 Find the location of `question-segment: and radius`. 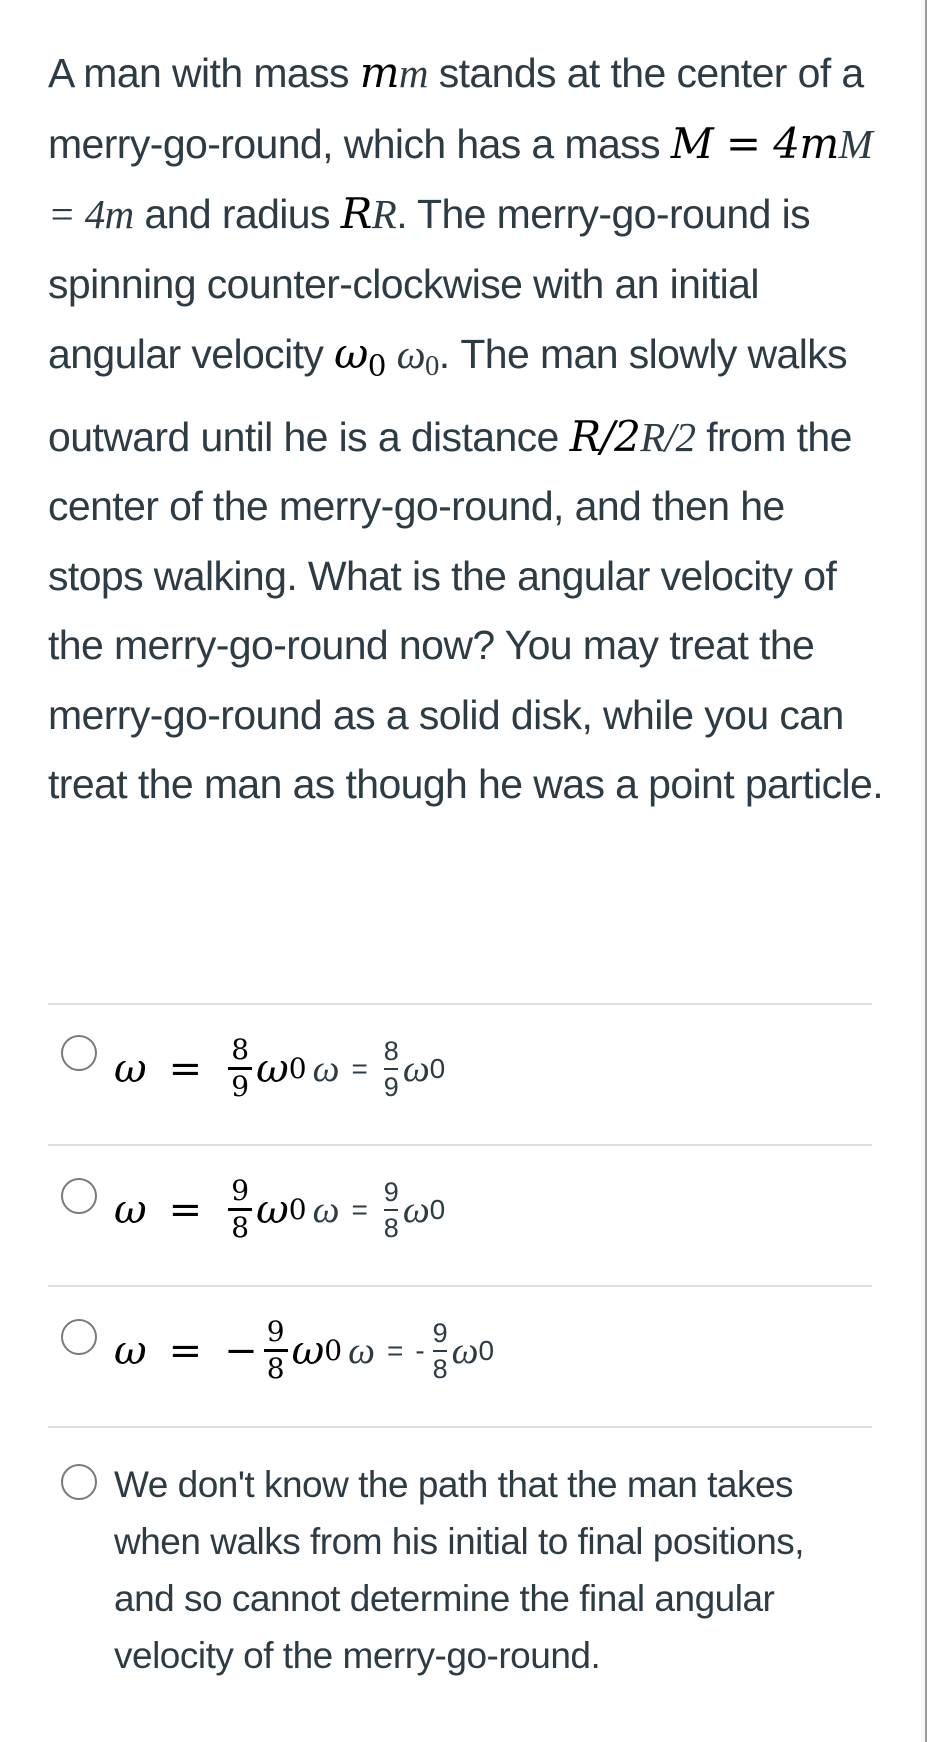

question-segment: and radius is located at coordinates (237, 214).